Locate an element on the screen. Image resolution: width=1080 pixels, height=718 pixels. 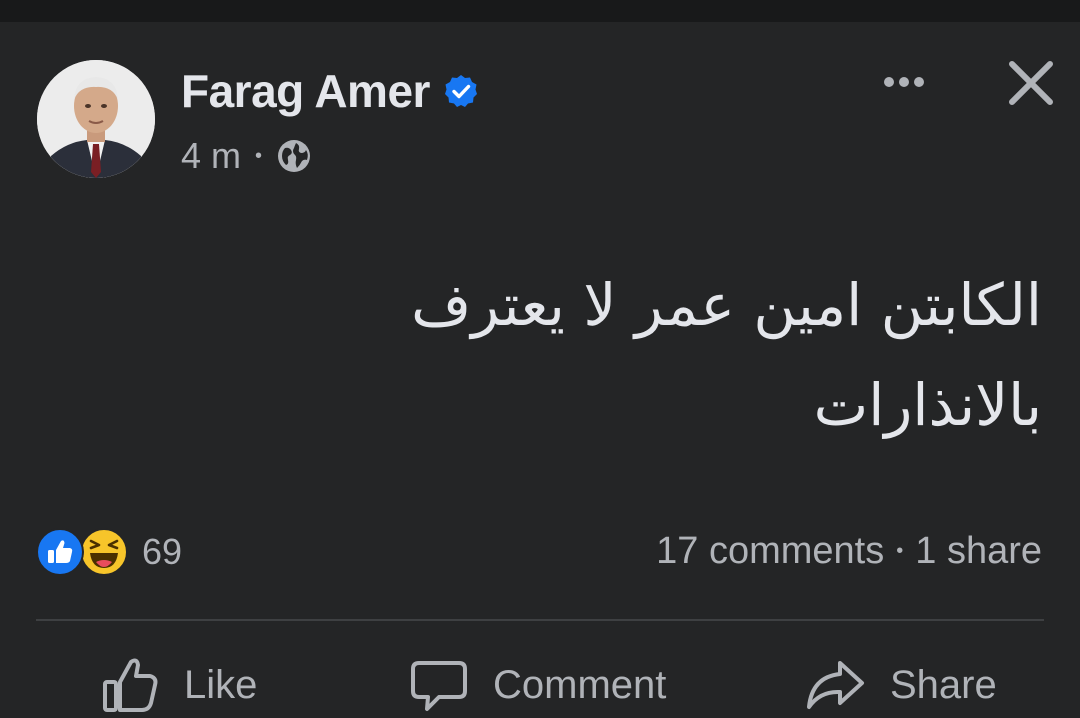
author-name-row: Farag Amer is located at coordinates (329, 91).